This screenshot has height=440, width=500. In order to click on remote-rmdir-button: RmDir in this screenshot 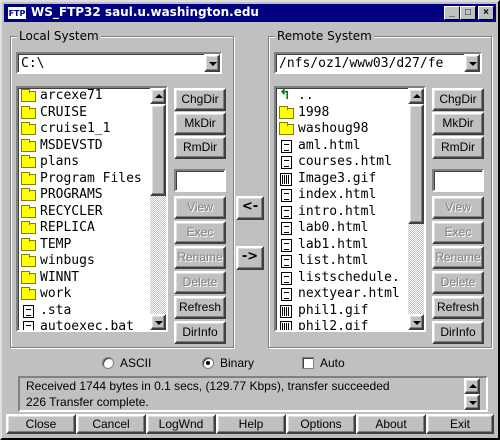, I will do `click(458, 147)`.